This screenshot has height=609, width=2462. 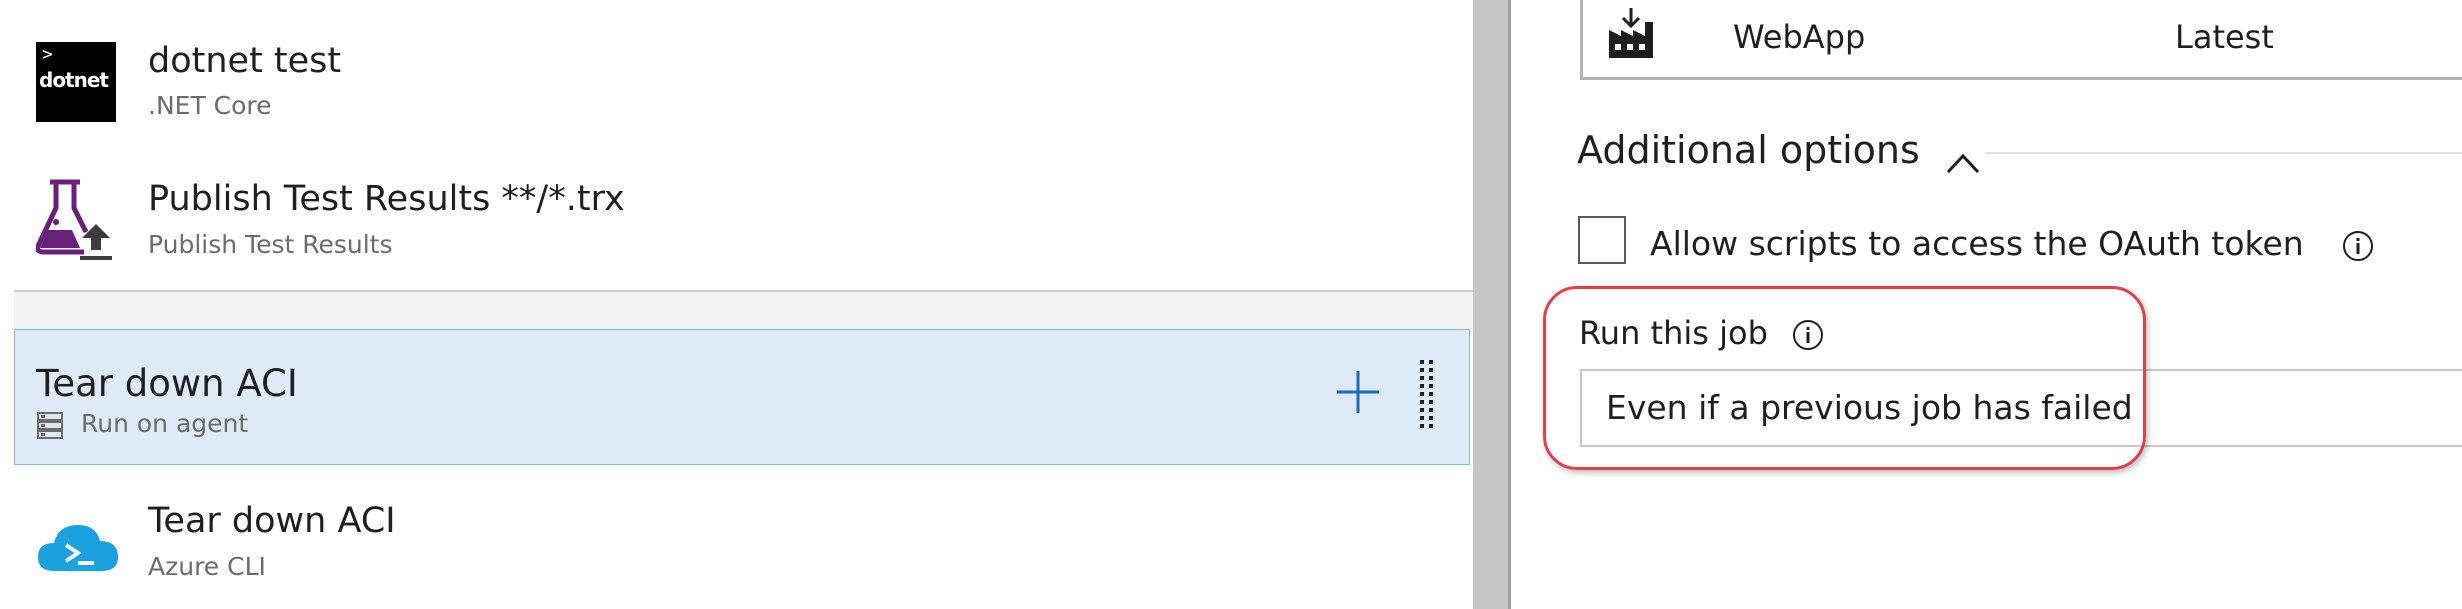 What do you see at coordinates (2358, 246) in the screenshot?
I see `info-icon` at bounding box center [2358, 246].